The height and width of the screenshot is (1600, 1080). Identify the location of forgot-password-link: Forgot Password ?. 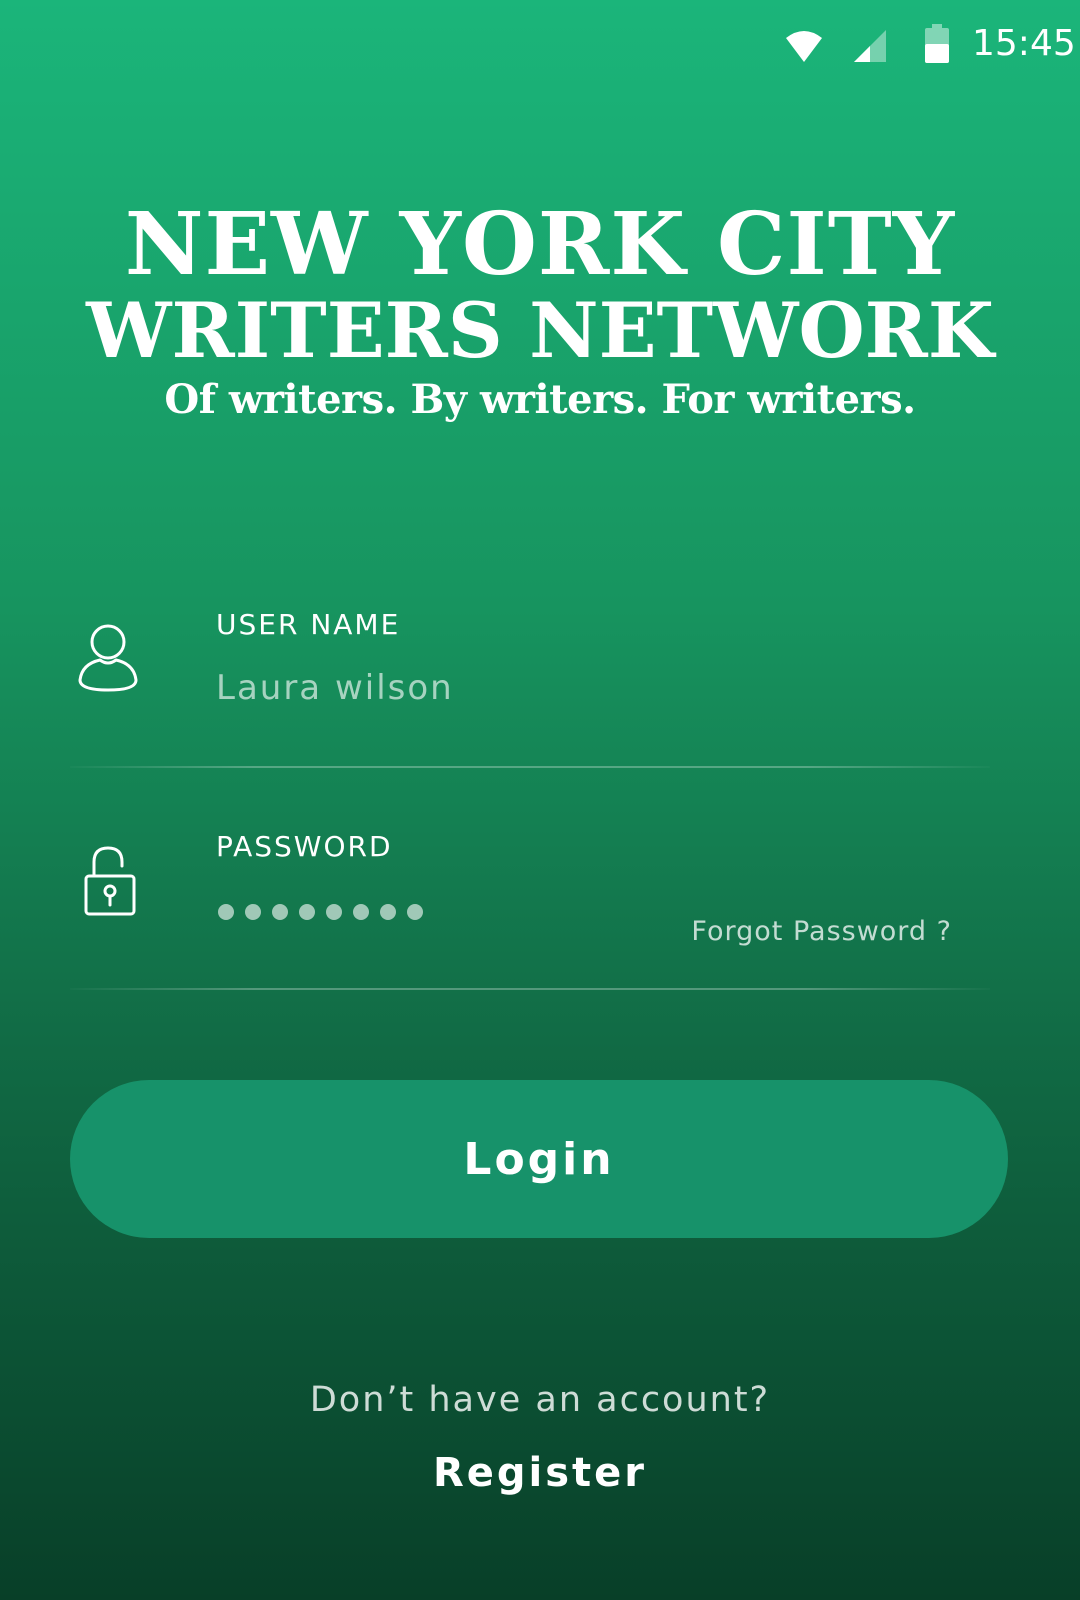
(821, 931).